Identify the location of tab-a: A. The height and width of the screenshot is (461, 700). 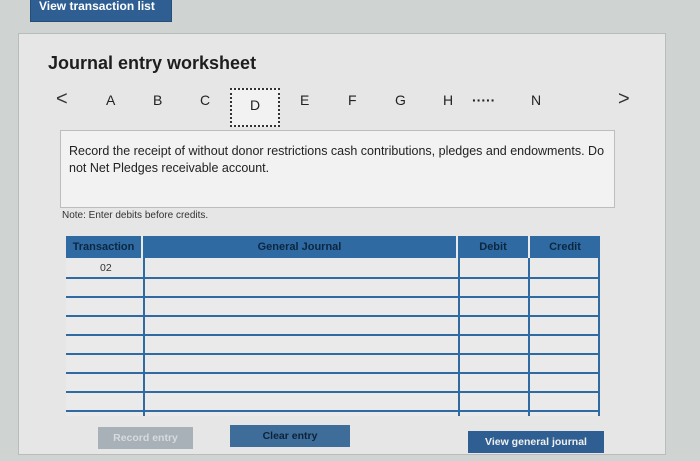
(110, 100).